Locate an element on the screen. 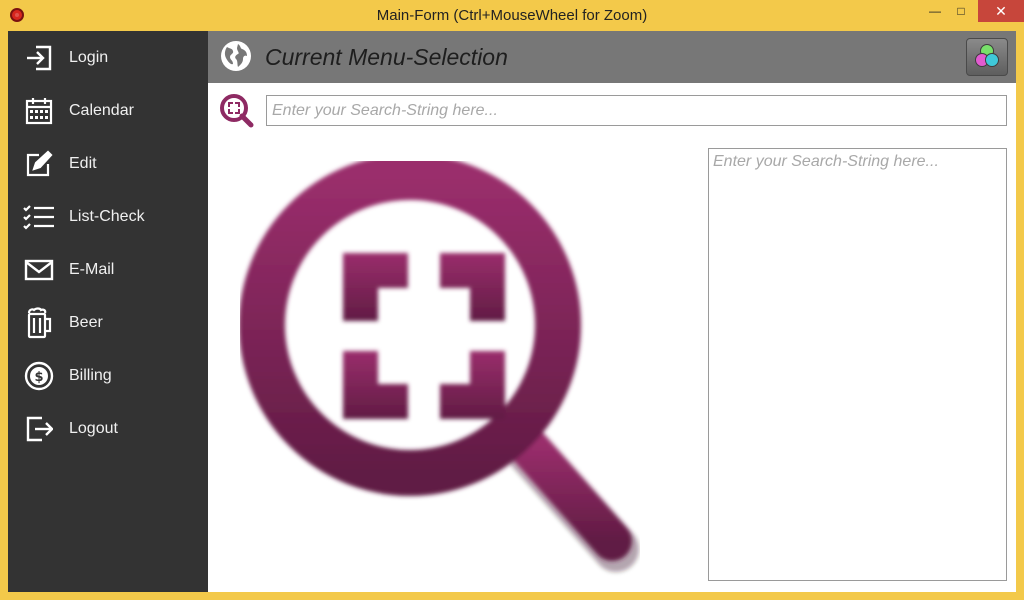  globe-icon is located at coordinates (236, 56).